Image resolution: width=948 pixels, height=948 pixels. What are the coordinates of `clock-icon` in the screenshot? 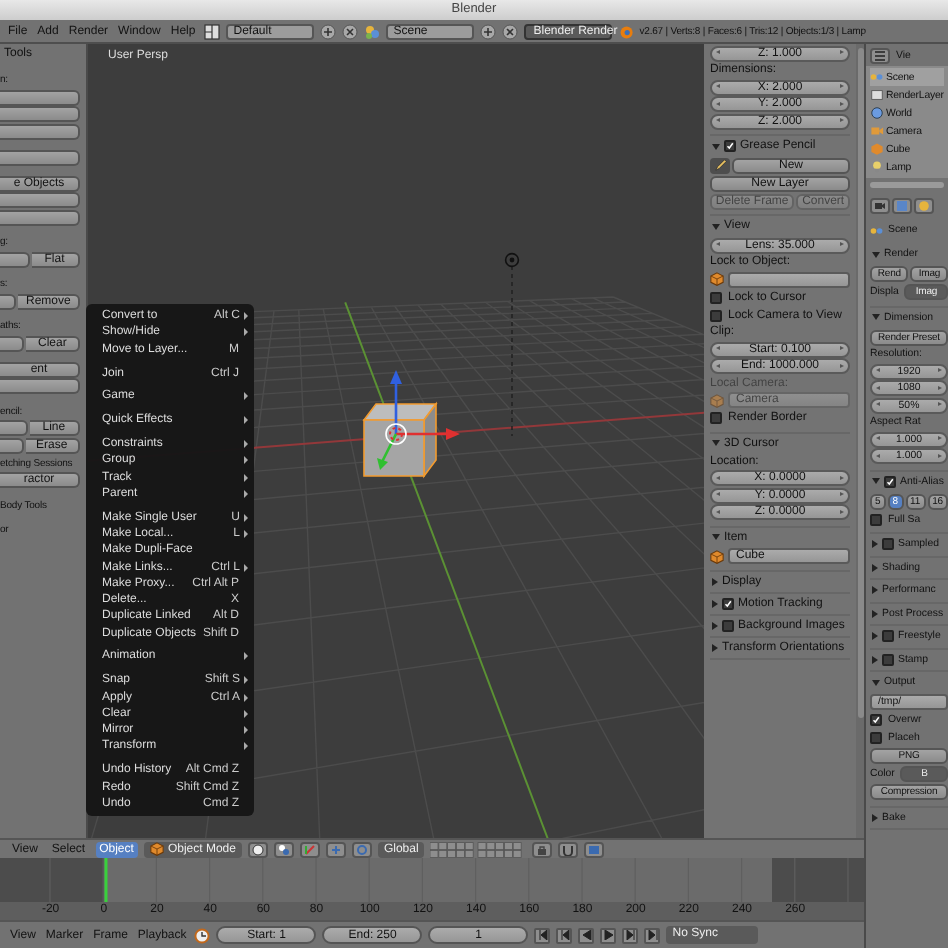 It's located at (202, 935).